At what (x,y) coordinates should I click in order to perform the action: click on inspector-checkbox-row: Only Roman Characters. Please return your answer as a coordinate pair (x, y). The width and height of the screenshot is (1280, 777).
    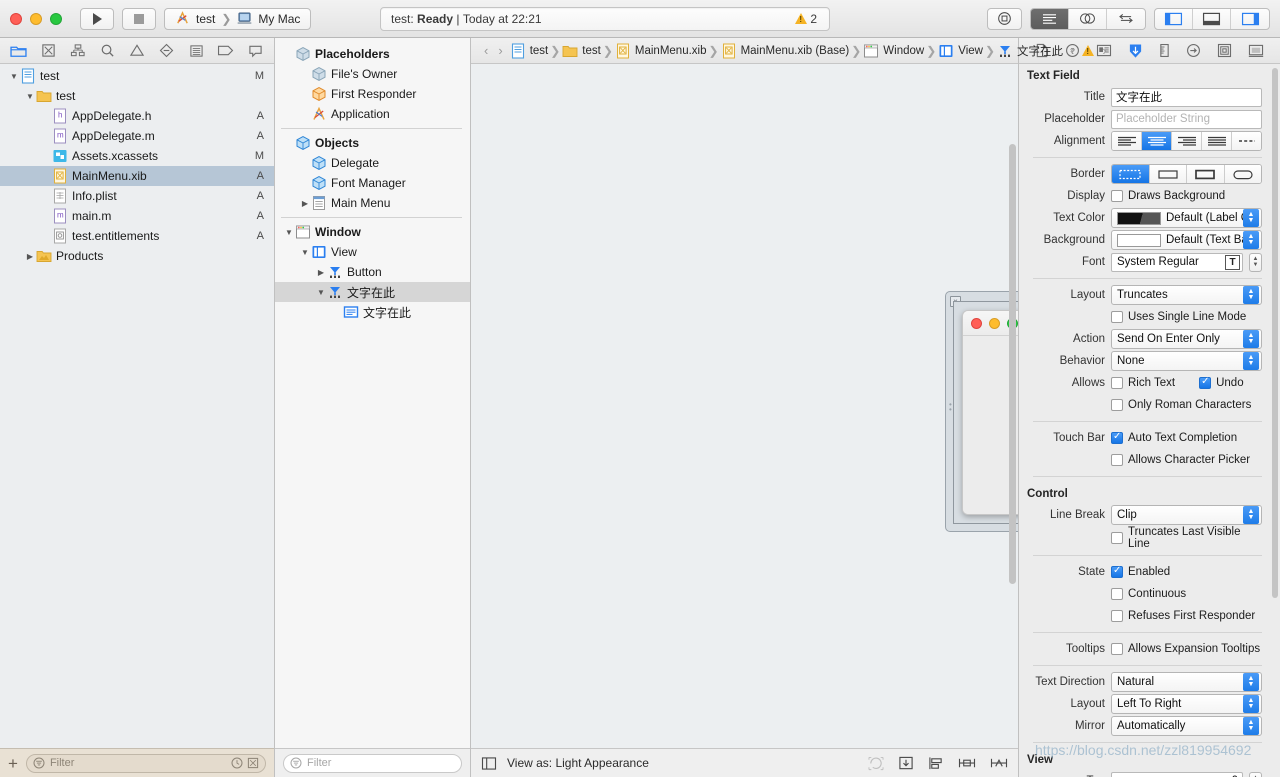
    Looking at the image, I should click on (1181, 405).